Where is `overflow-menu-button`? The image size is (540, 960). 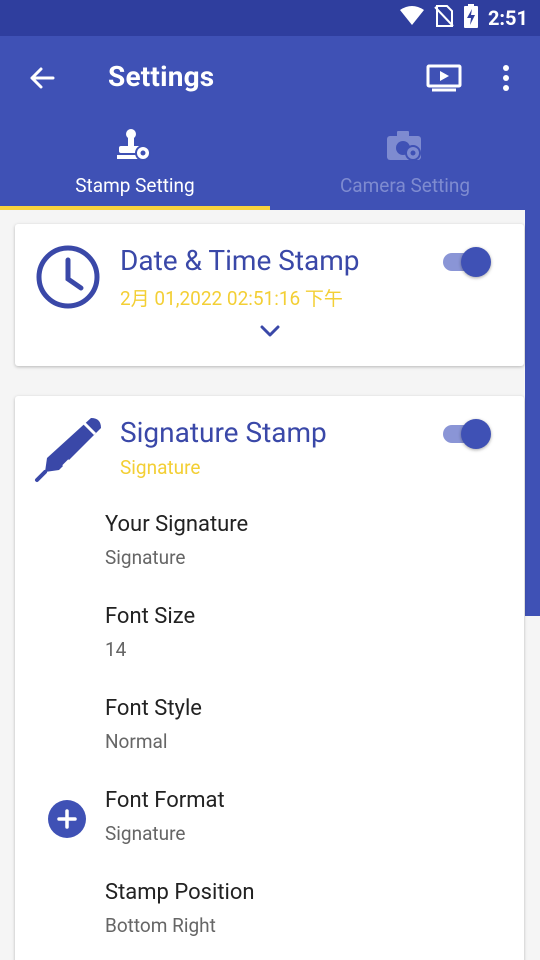 overflow-menu-button is located at coordinates (506, 78).